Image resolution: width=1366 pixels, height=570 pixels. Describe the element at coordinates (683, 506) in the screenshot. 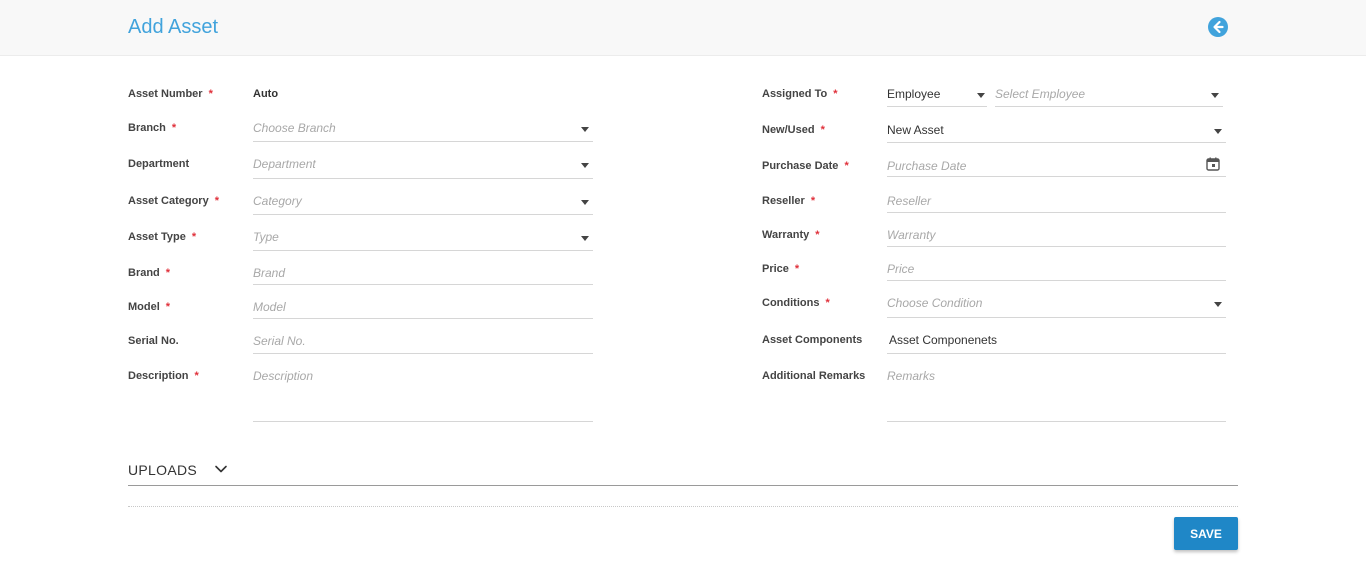

I see `section-divider` at that location.